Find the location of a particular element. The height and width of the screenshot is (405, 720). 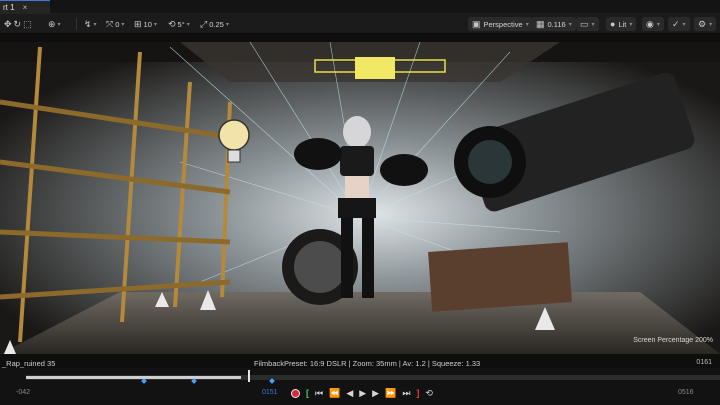

viewport-tab: rt 1 × is located at coordinates (25, 7).